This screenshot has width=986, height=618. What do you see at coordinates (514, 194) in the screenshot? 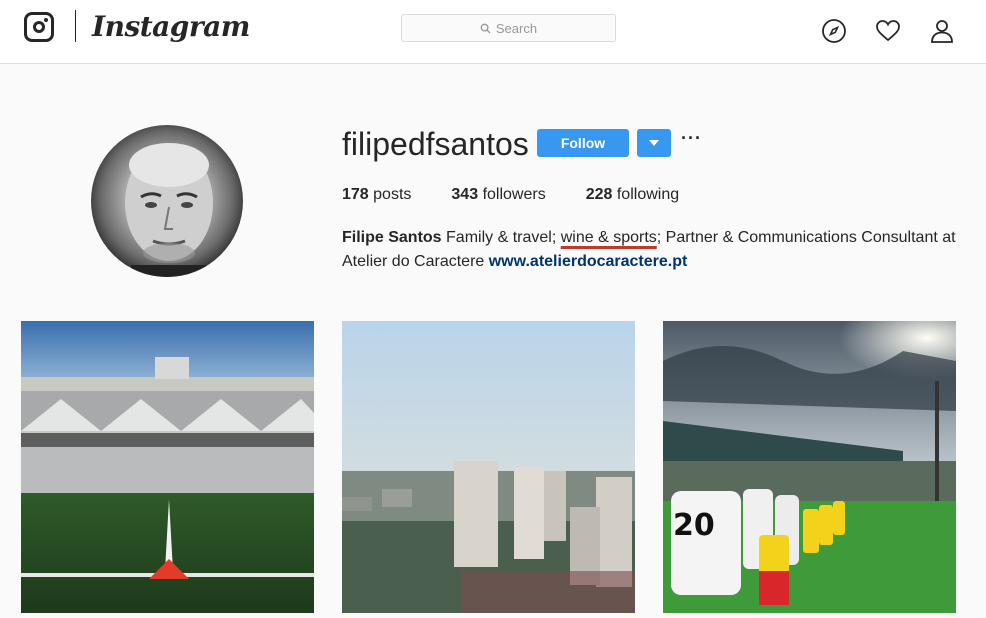
I see `stat-label: followers` at bounding box center [514, 194].